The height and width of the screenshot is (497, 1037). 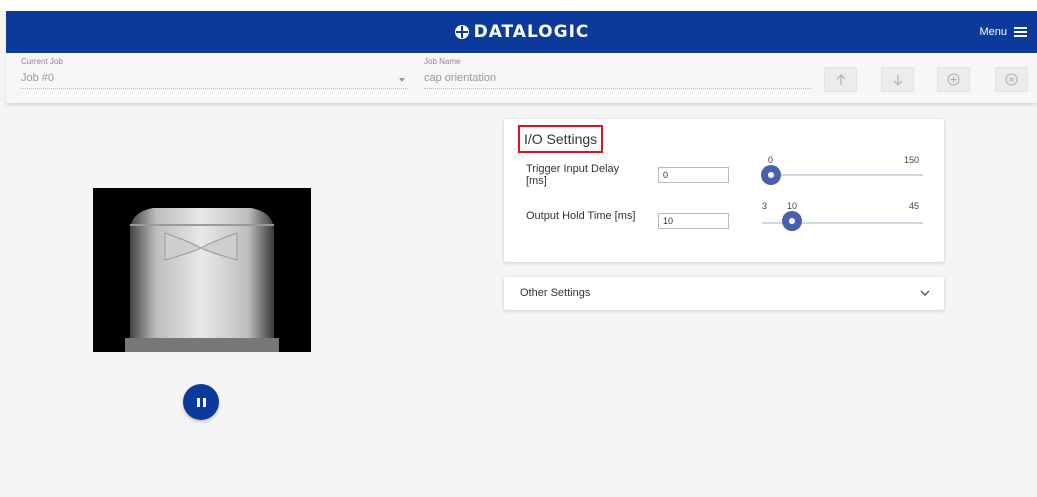 What do you see at coordinates (618, 88) in the screenshot?
I see `job-name-underline` at bounding box center [618, 88].